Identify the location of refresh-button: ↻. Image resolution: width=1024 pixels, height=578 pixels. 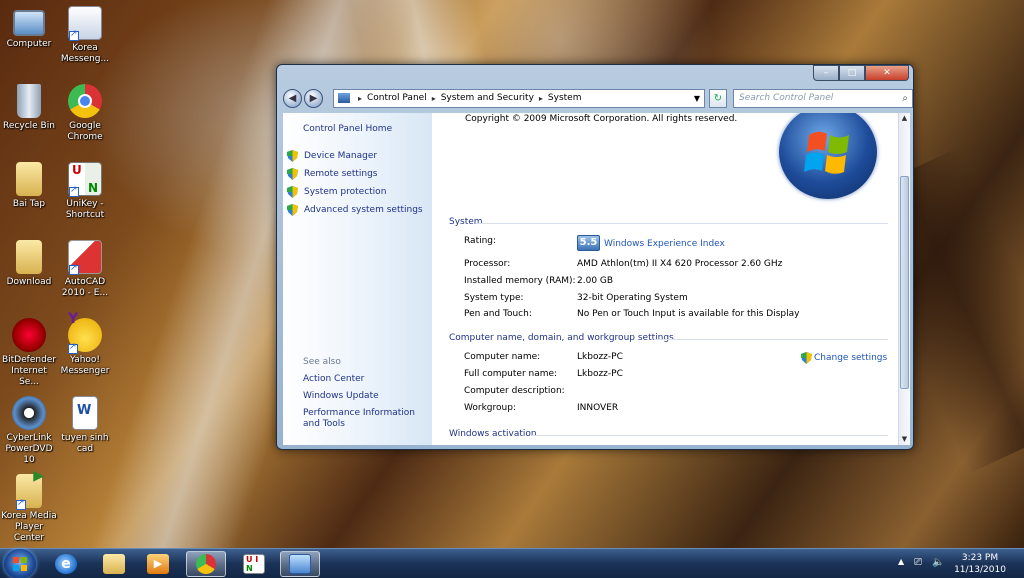
(718, 98).